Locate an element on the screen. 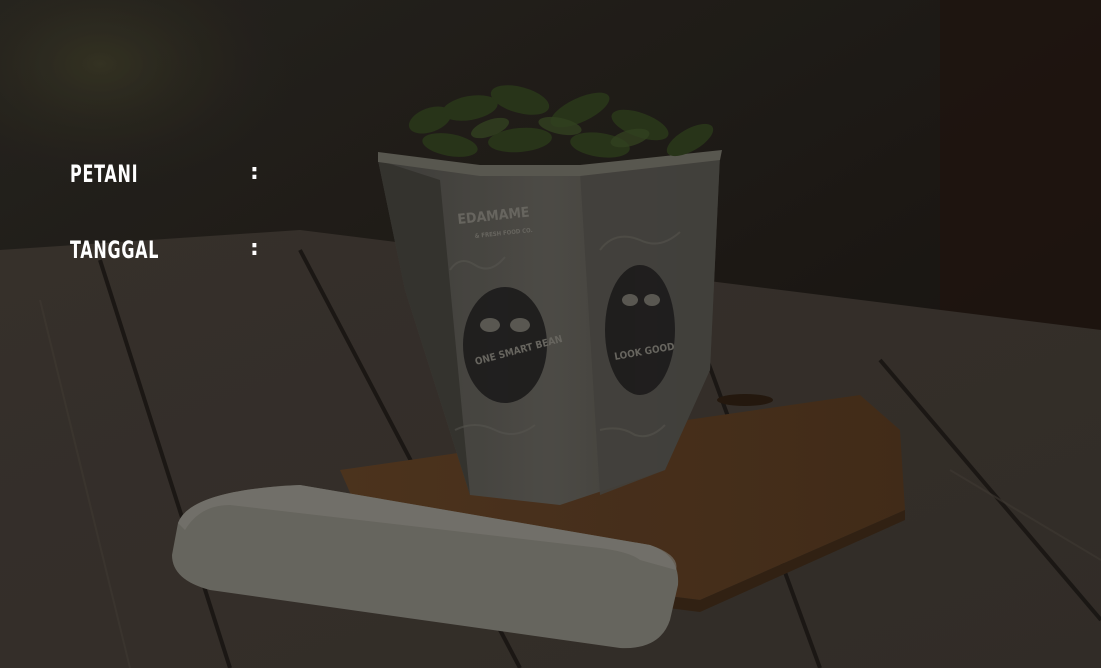 The width and height of the screenshot is (1101, 668). info-panel: PETANI : TANGGAL : is located at coordinates (235, 236).